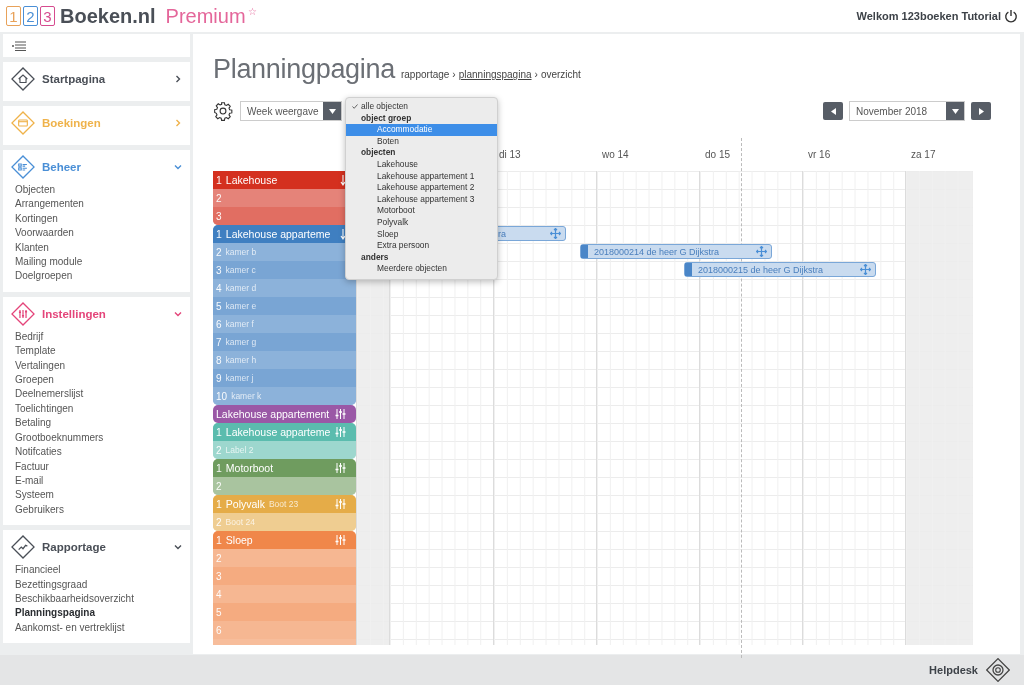 The image size is (1024, 685). What do you see at coordinates (332, 111) in the screenshot?
I see `caret-icon` at bounding box center [332, 111].